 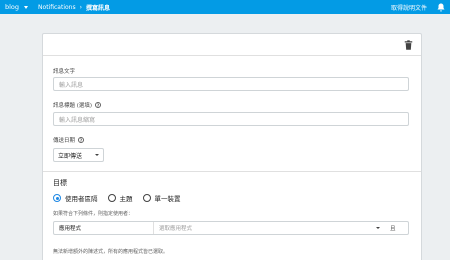 What do you see at coordinates (71, 85) in the screenshot?
I see `message-text-placeholder: 輸入訊息` at bounding box center [71, 85].